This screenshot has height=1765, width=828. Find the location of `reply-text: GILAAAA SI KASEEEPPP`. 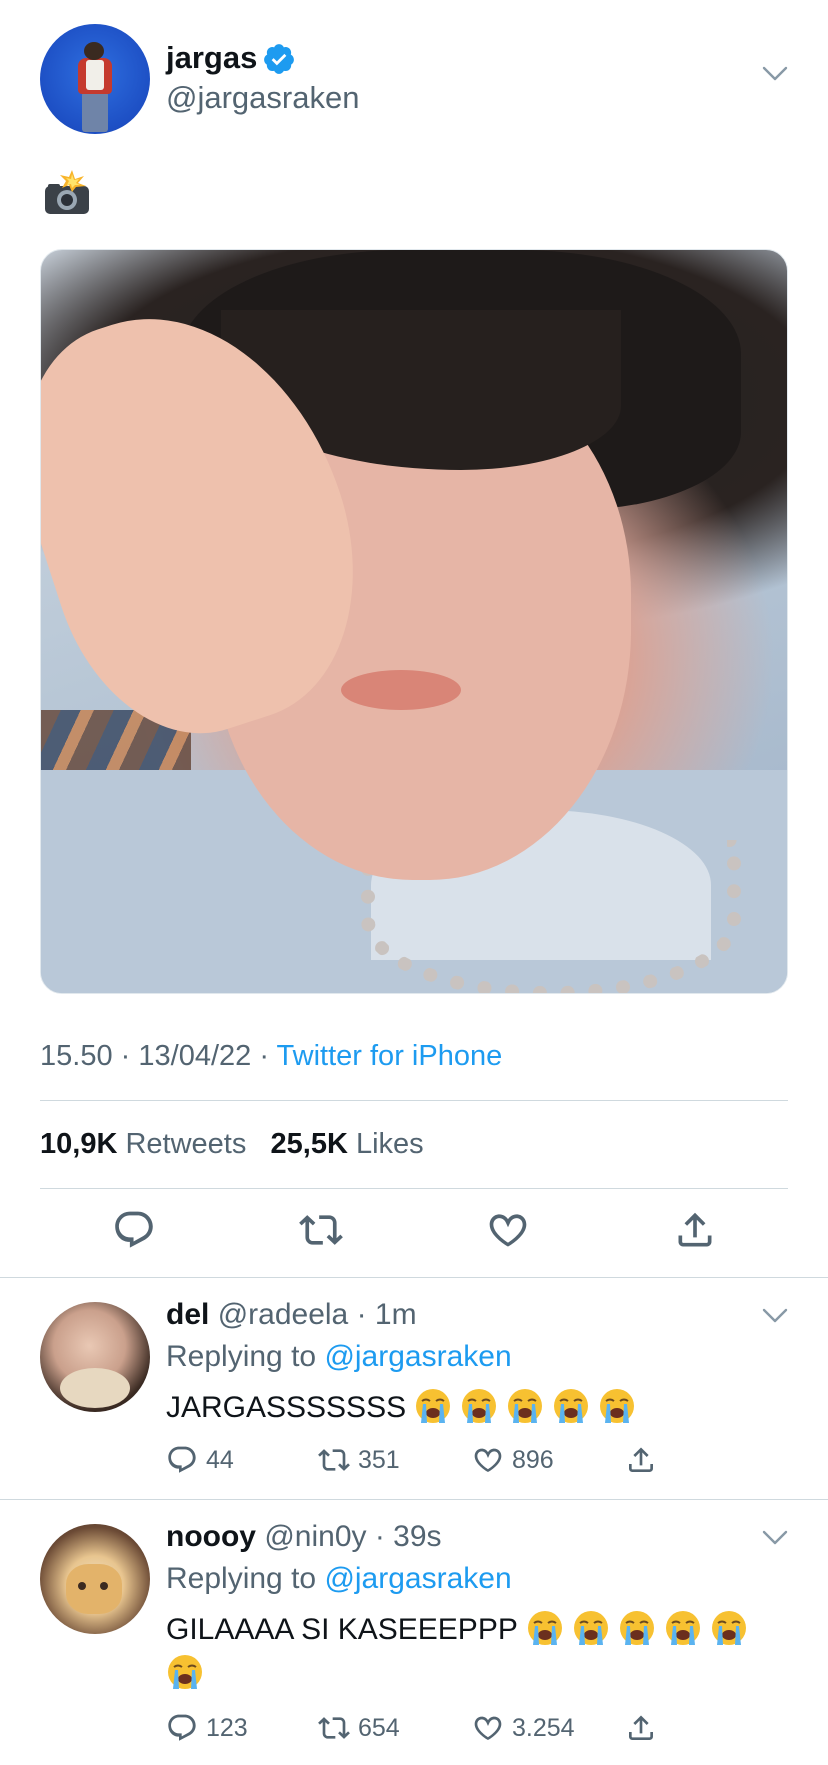

reply-text: GILAAAA SI KASEEEPPP is located at coordinates (476, 1652).